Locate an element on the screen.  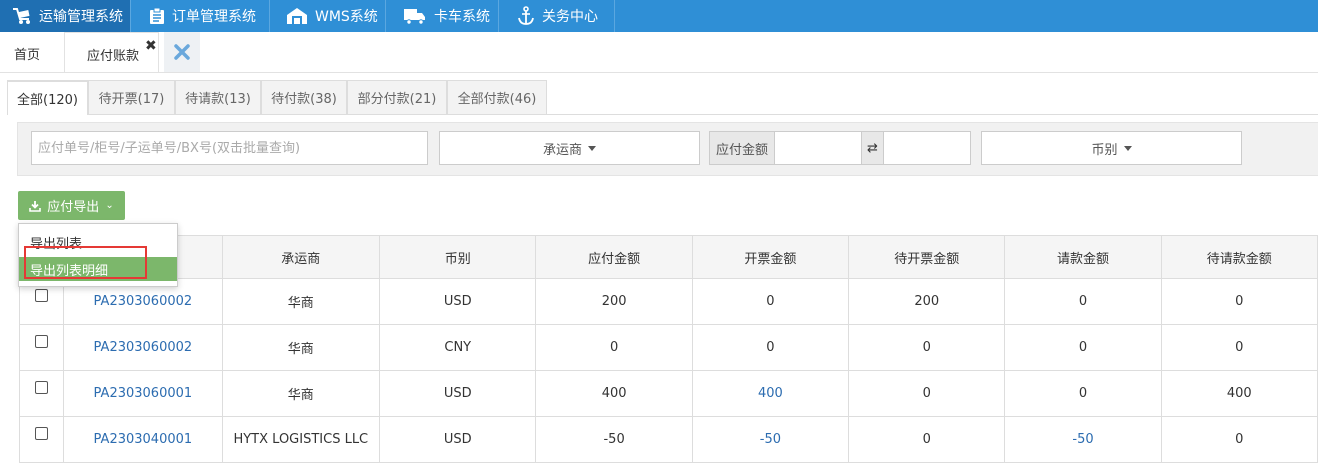
amount-max-input is located at coordinates (927, 148).